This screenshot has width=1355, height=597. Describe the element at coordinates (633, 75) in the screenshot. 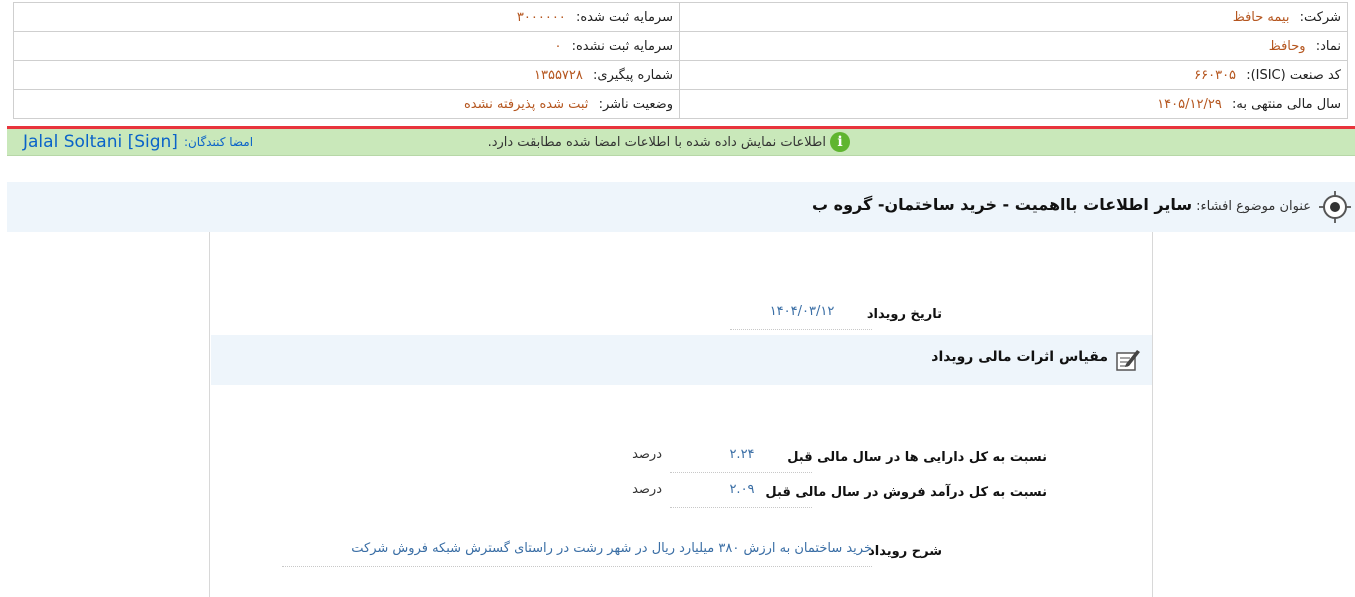

I see `tracking-label: شماره پیگیری:` at that location.